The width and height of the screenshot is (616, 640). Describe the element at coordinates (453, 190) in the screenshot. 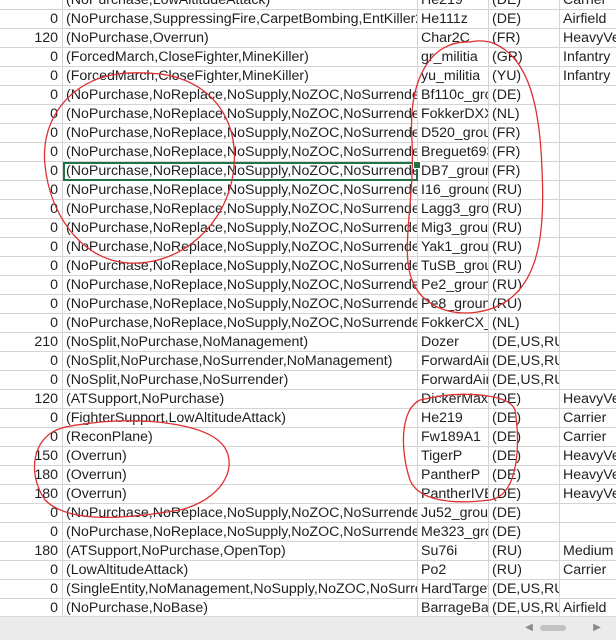

I see `unit-name-cell: I16_ground` at that location.